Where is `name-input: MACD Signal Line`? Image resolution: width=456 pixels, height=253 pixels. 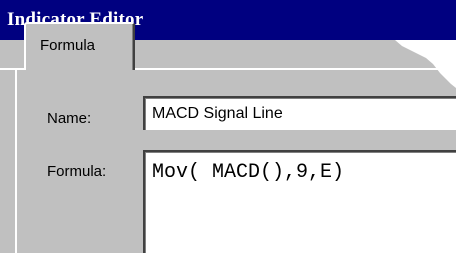
name-input: MACD Signal Line is located at coordinates (299, 113).